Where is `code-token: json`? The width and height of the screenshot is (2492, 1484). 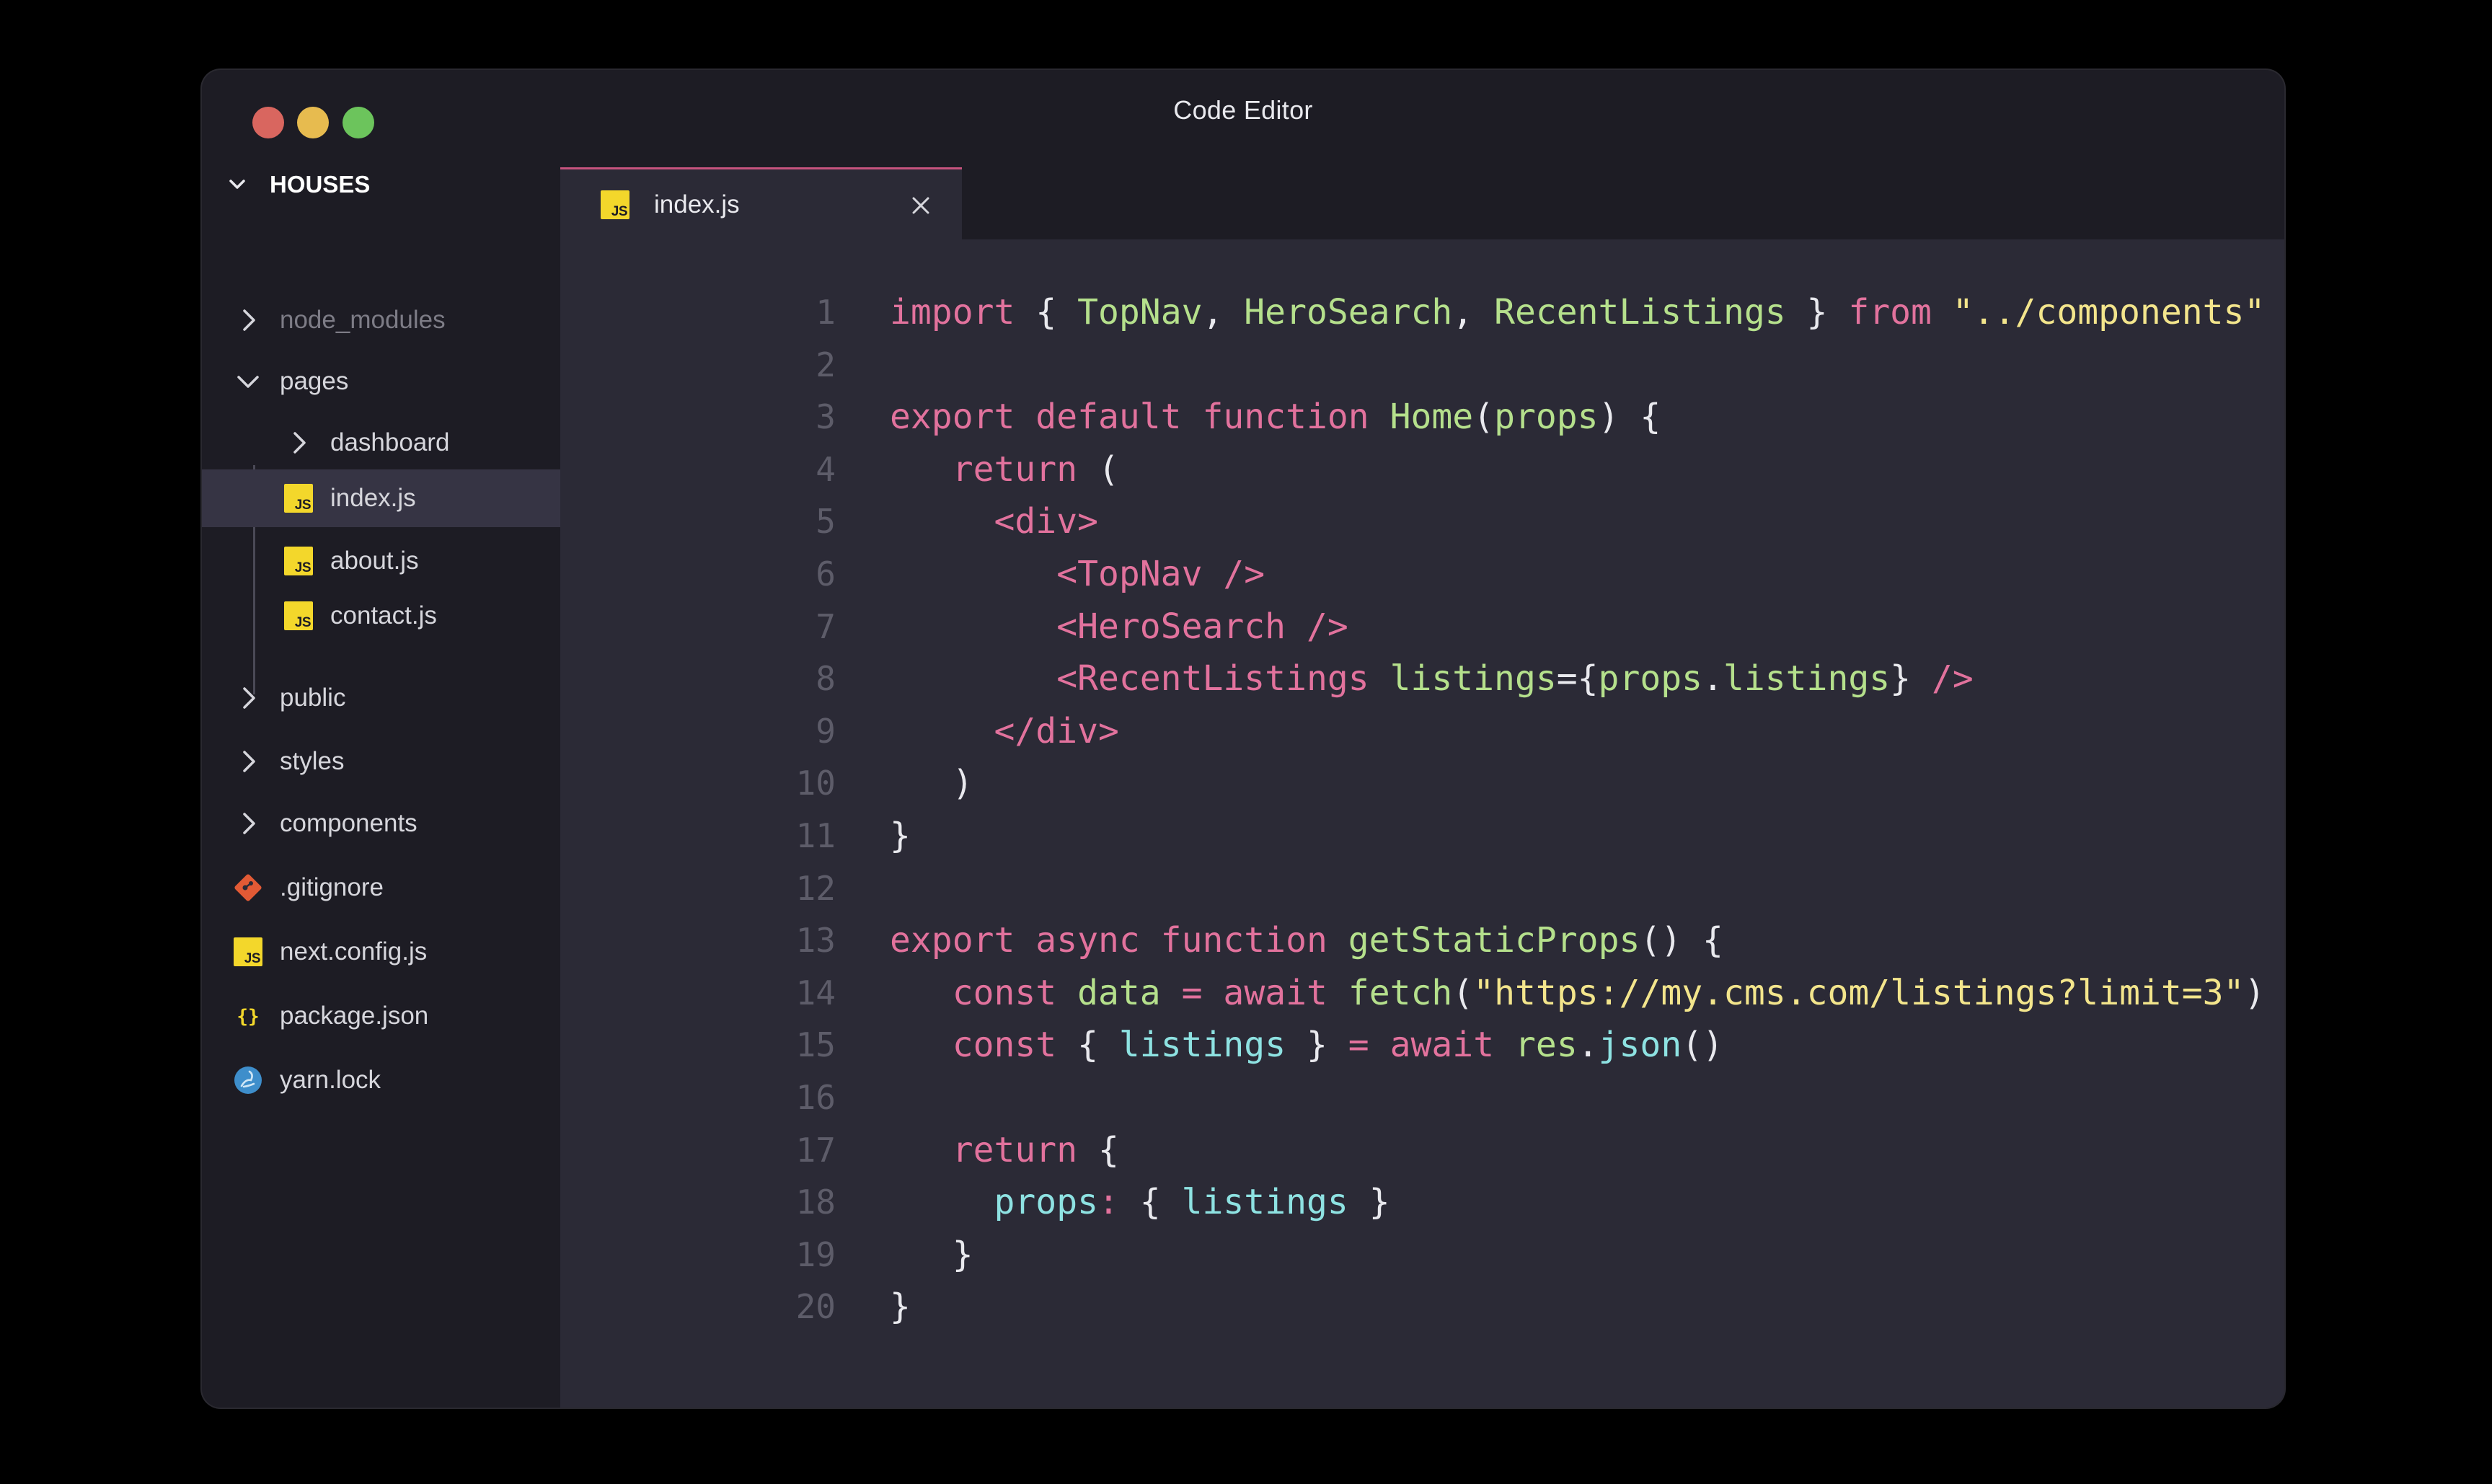
code-token: json is located at coordinates (1640, 1045).